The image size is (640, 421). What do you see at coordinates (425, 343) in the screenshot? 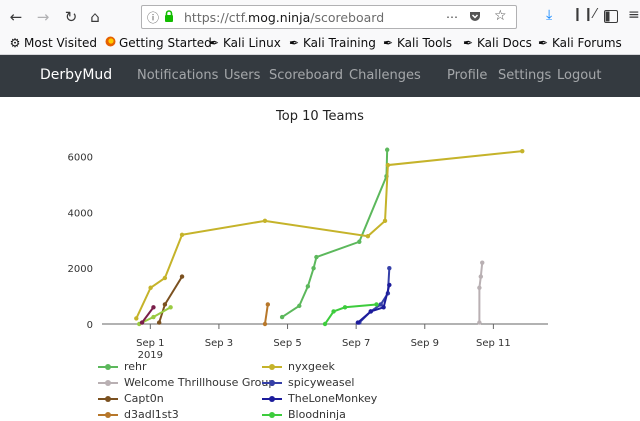
I see `x-tick-label: Sep 9` at bounding box center [425, 343].